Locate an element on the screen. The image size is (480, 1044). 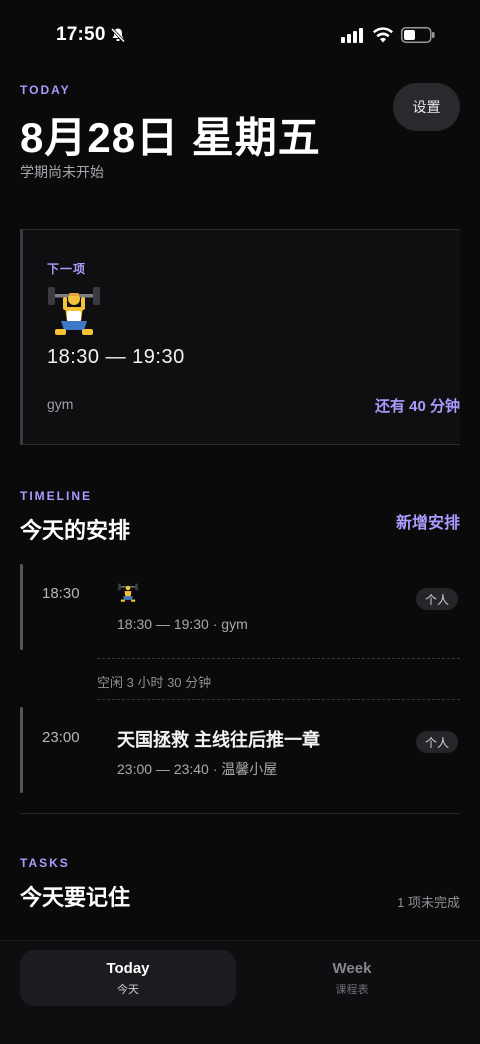
event-meta: 23:00 — 23:40 · 温馨小屋 is located at coordinates (197, 769).